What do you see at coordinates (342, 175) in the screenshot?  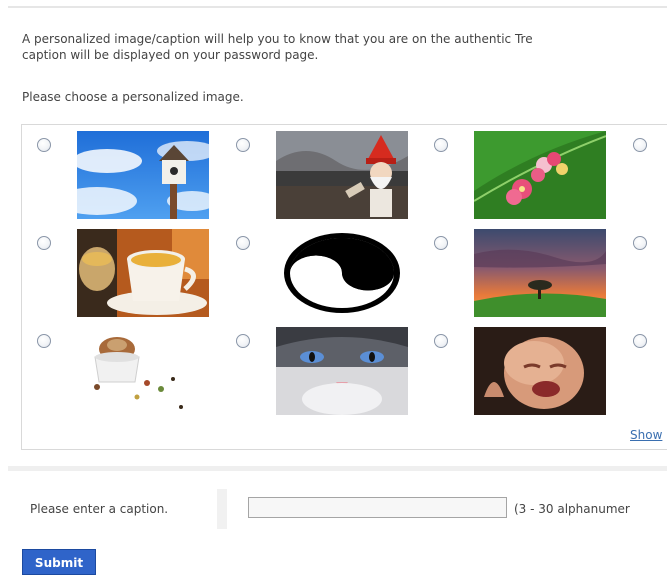 I see `garden-gnome-image` at bounding box center [342, 175].